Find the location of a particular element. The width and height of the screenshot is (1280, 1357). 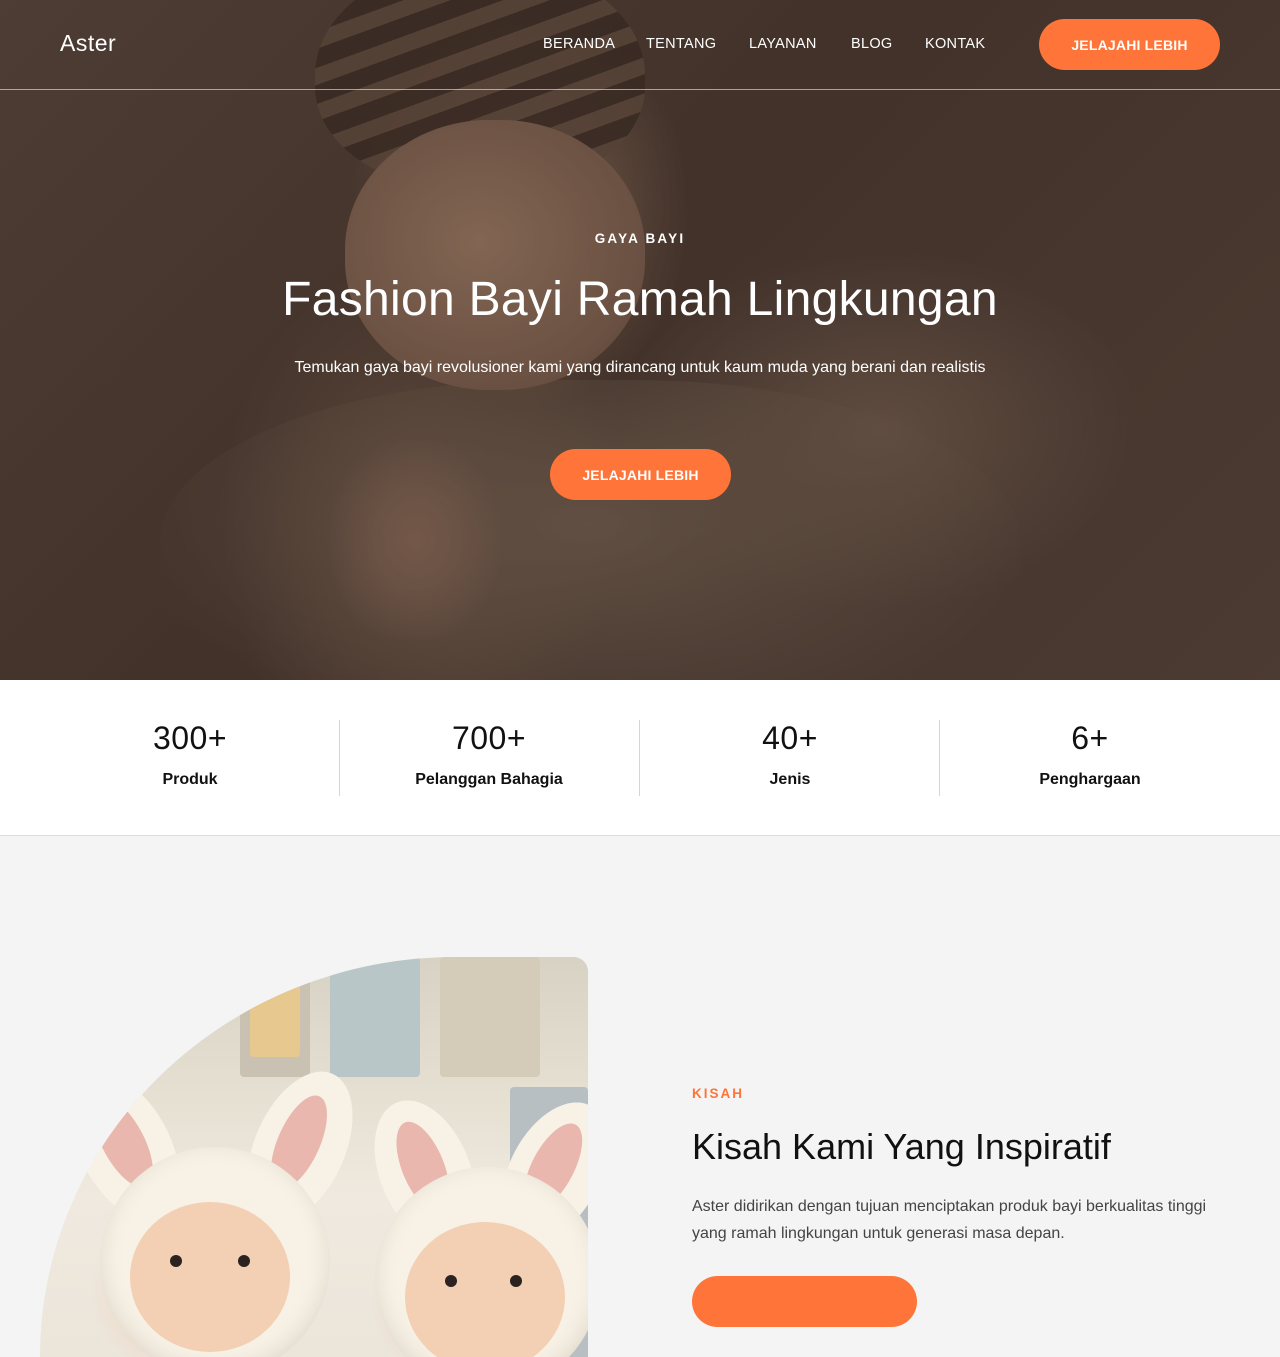

frame-decor is located at coordinates (275, 1012).